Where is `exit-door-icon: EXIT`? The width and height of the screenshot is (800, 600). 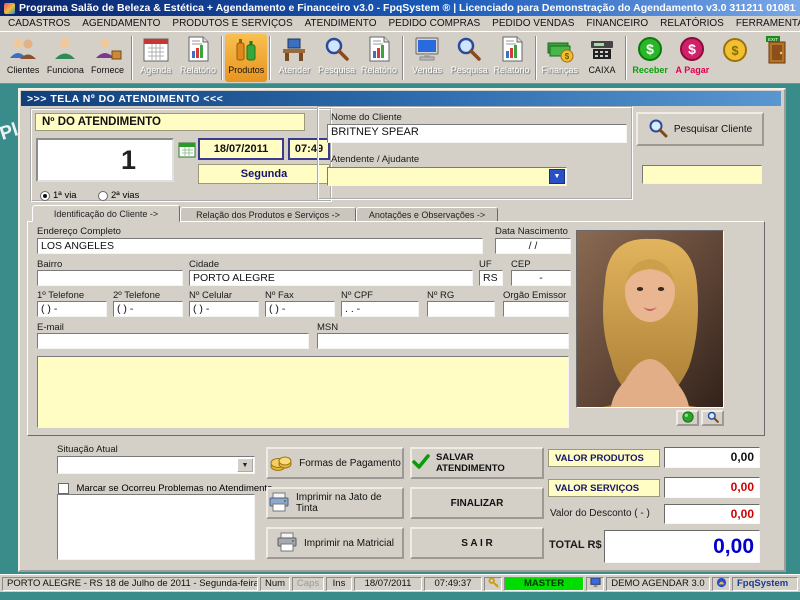 exit-door-icon: EXIT is located at coordinates (777, 50).